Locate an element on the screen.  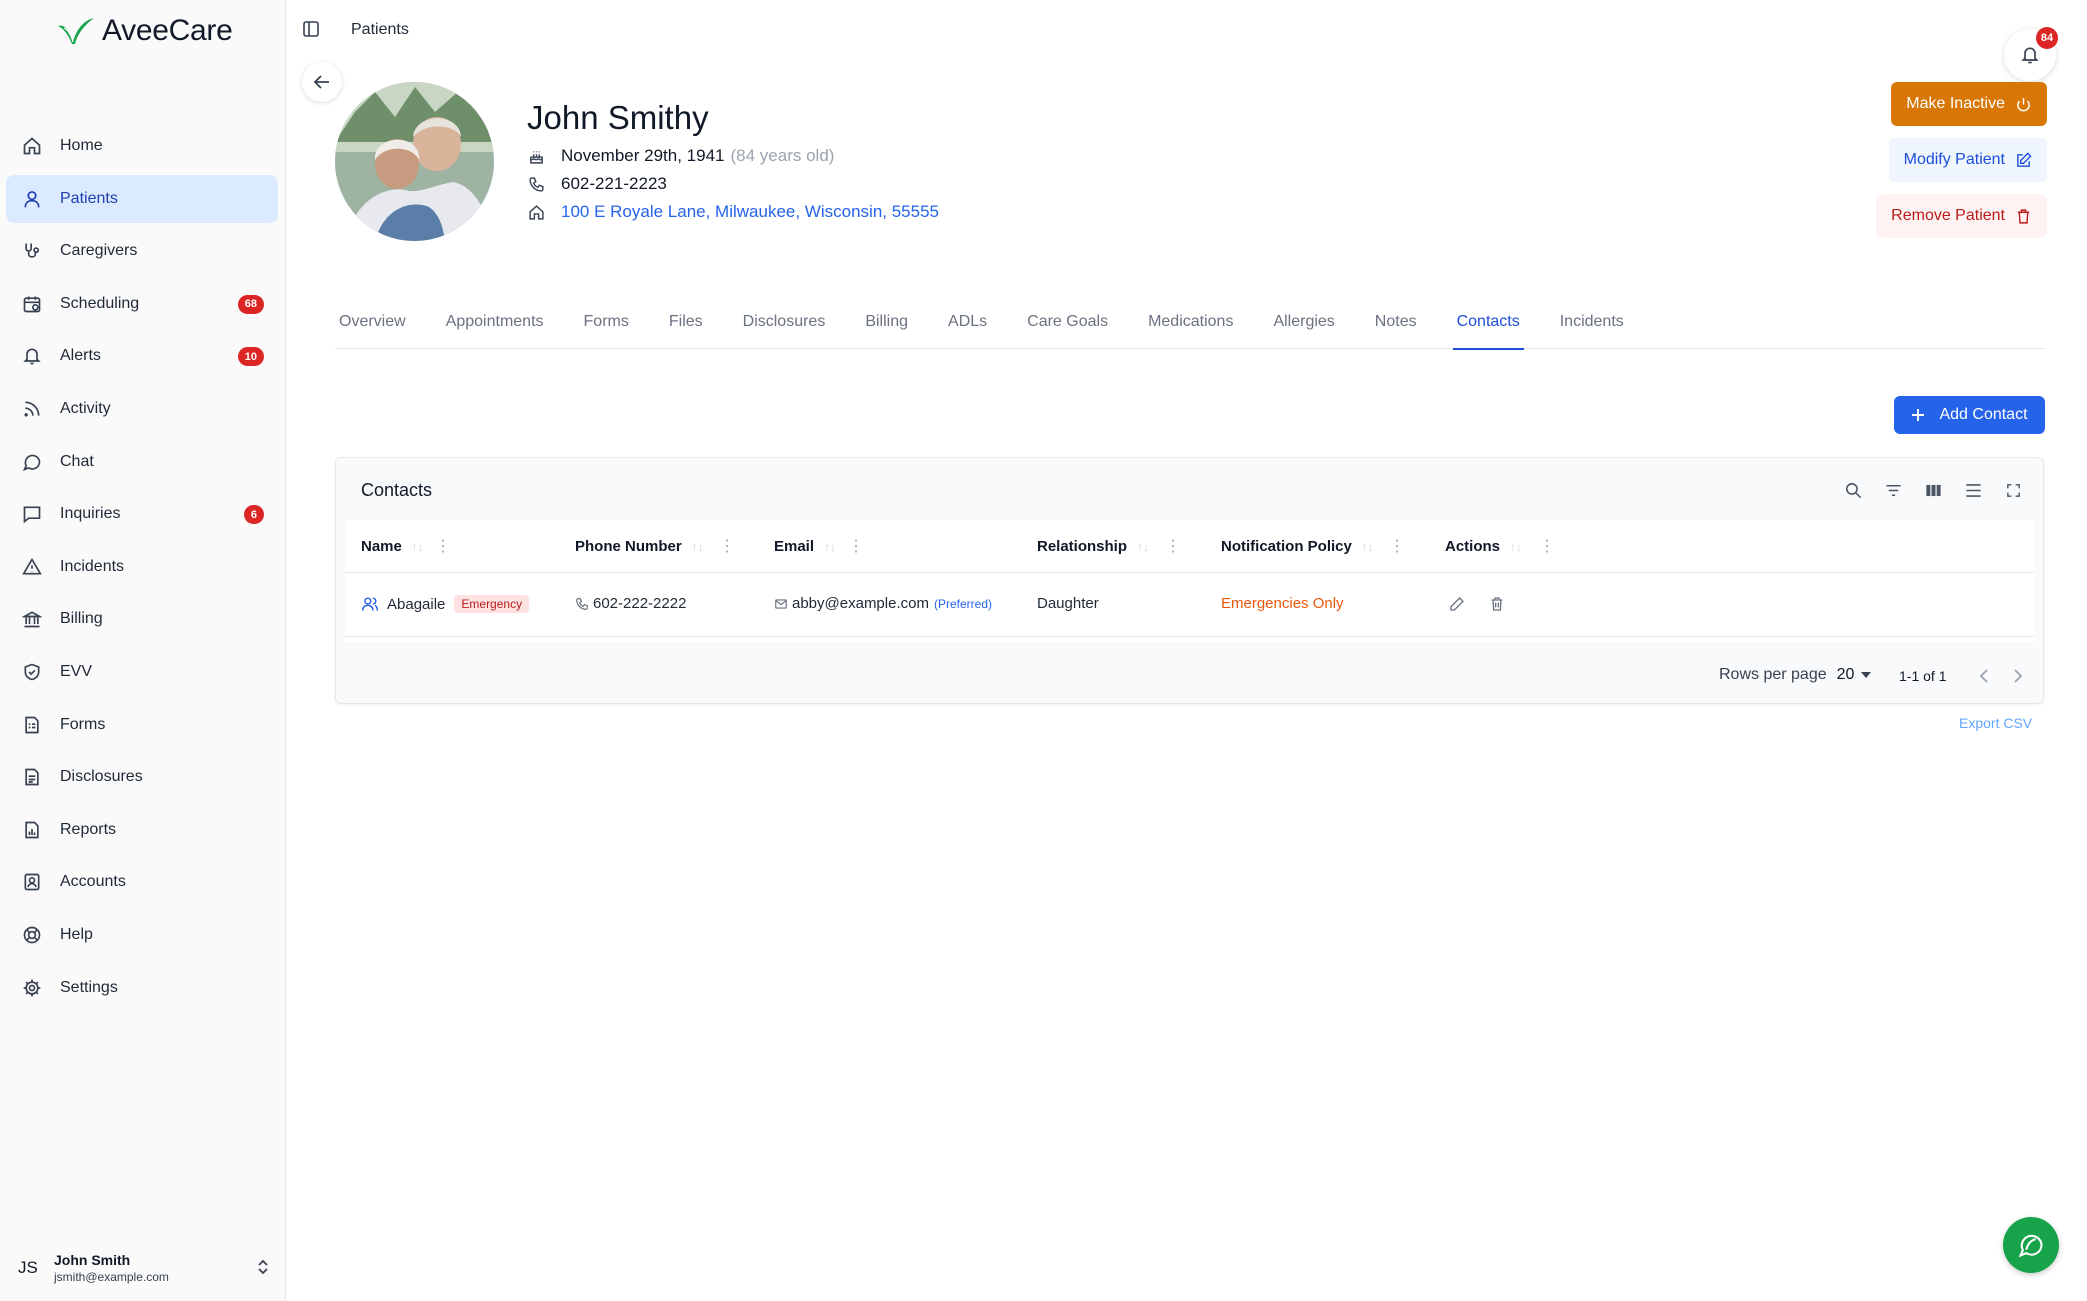
breadcrumb: Patients is located at coordinates (380, 30).